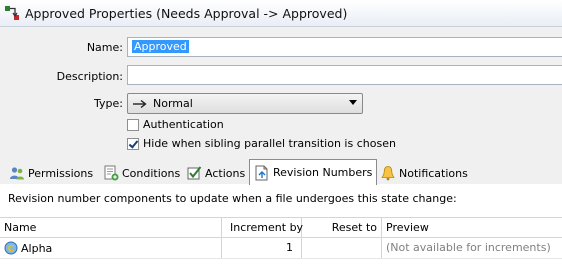 This screenshot has width=562, height=266. I want to click on column-header-preview: Preview, so click(472, 227).